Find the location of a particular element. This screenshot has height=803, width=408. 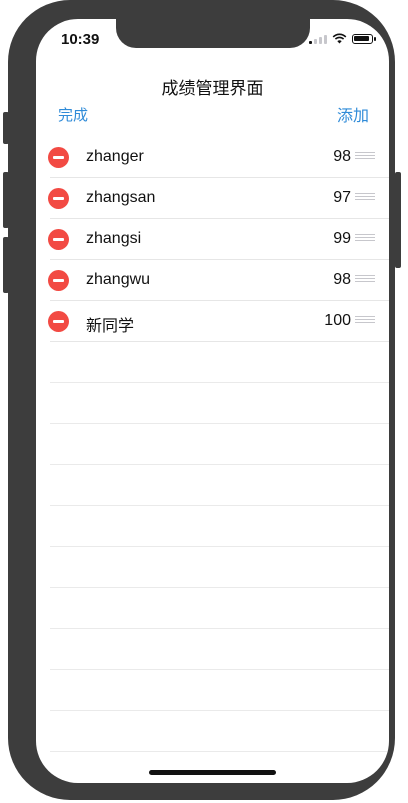

battery-icon is located at coordinates (364, 38).